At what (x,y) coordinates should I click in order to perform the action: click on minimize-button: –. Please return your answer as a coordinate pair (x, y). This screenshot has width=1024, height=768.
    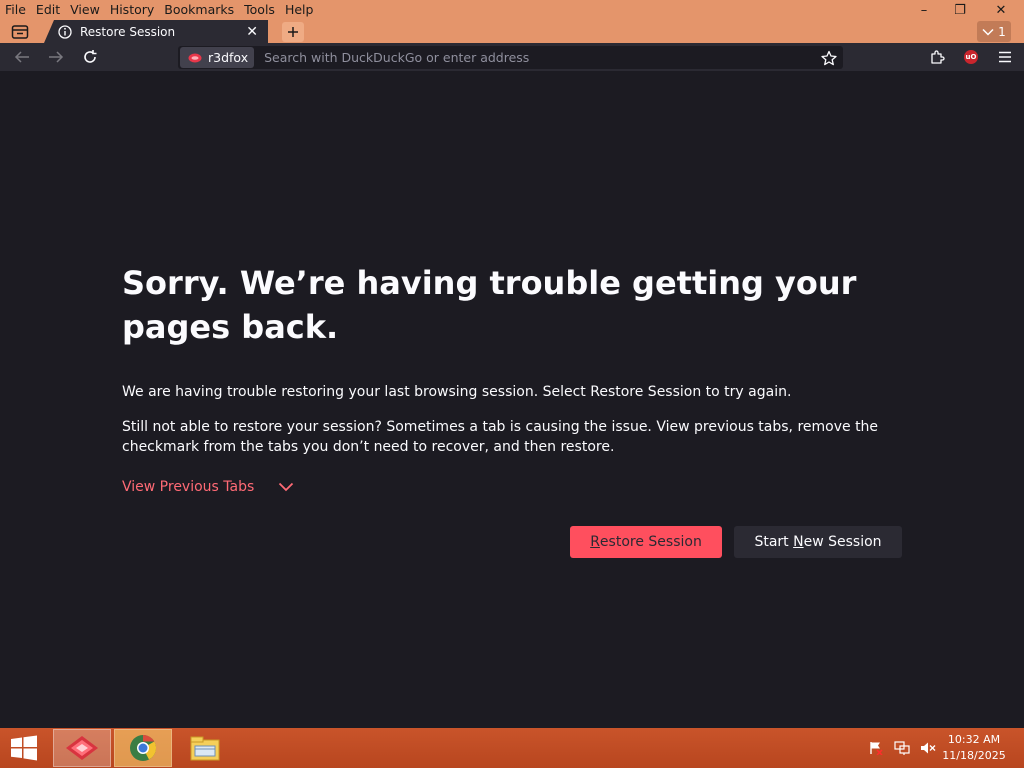
    Looking at the image, I should click on (924, 10).